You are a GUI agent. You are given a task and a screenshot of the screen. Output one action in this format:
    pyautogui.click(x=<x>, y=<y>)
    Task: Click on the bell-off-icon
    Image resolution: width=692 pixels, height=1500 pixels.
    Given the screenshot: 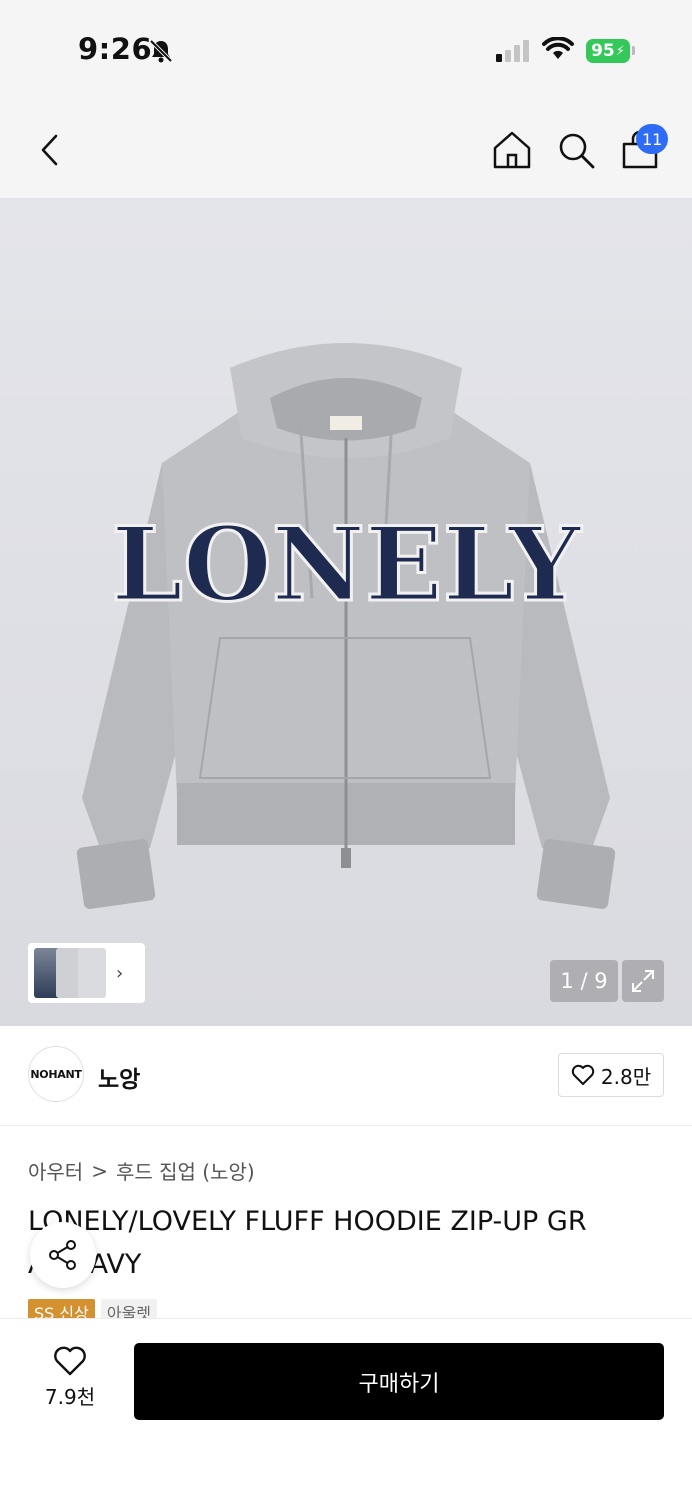 What is the action you would take?
    pyautogui.click(x=161, y=53)
    